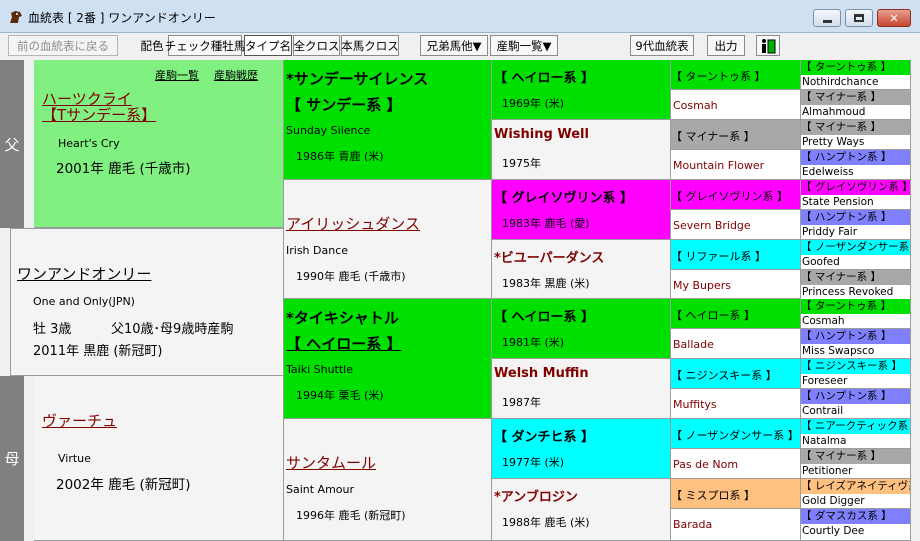 The height and width of the screenshot is (541, 920). I want to click on gen5-cell: 【 マイナー系 】 Petitioner, so click(856, 464).